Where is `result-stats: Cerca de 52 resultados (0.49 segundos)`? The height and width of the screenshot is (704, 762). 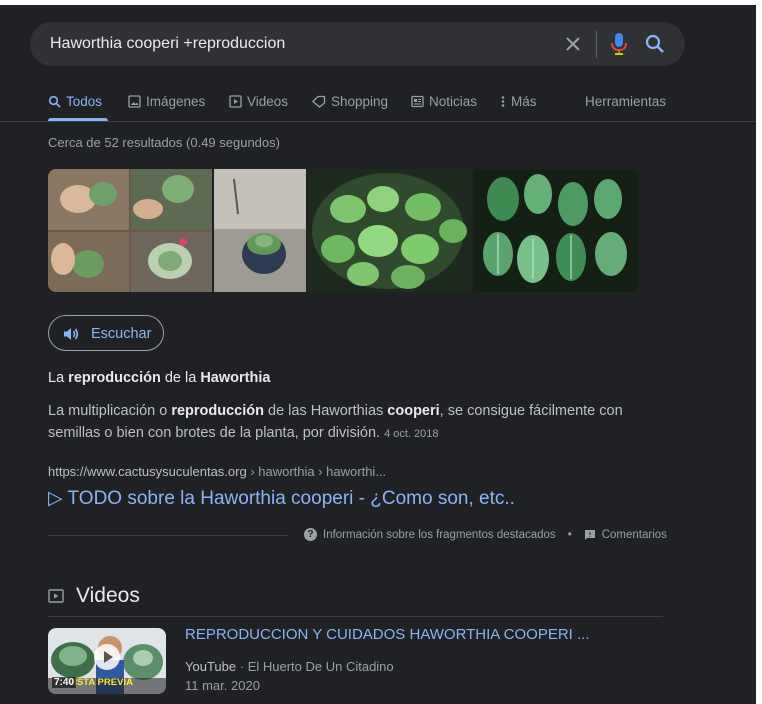 result-stats: Cerca de 52 resultados (0.49 segundos) is located at coordinates (164, 142).